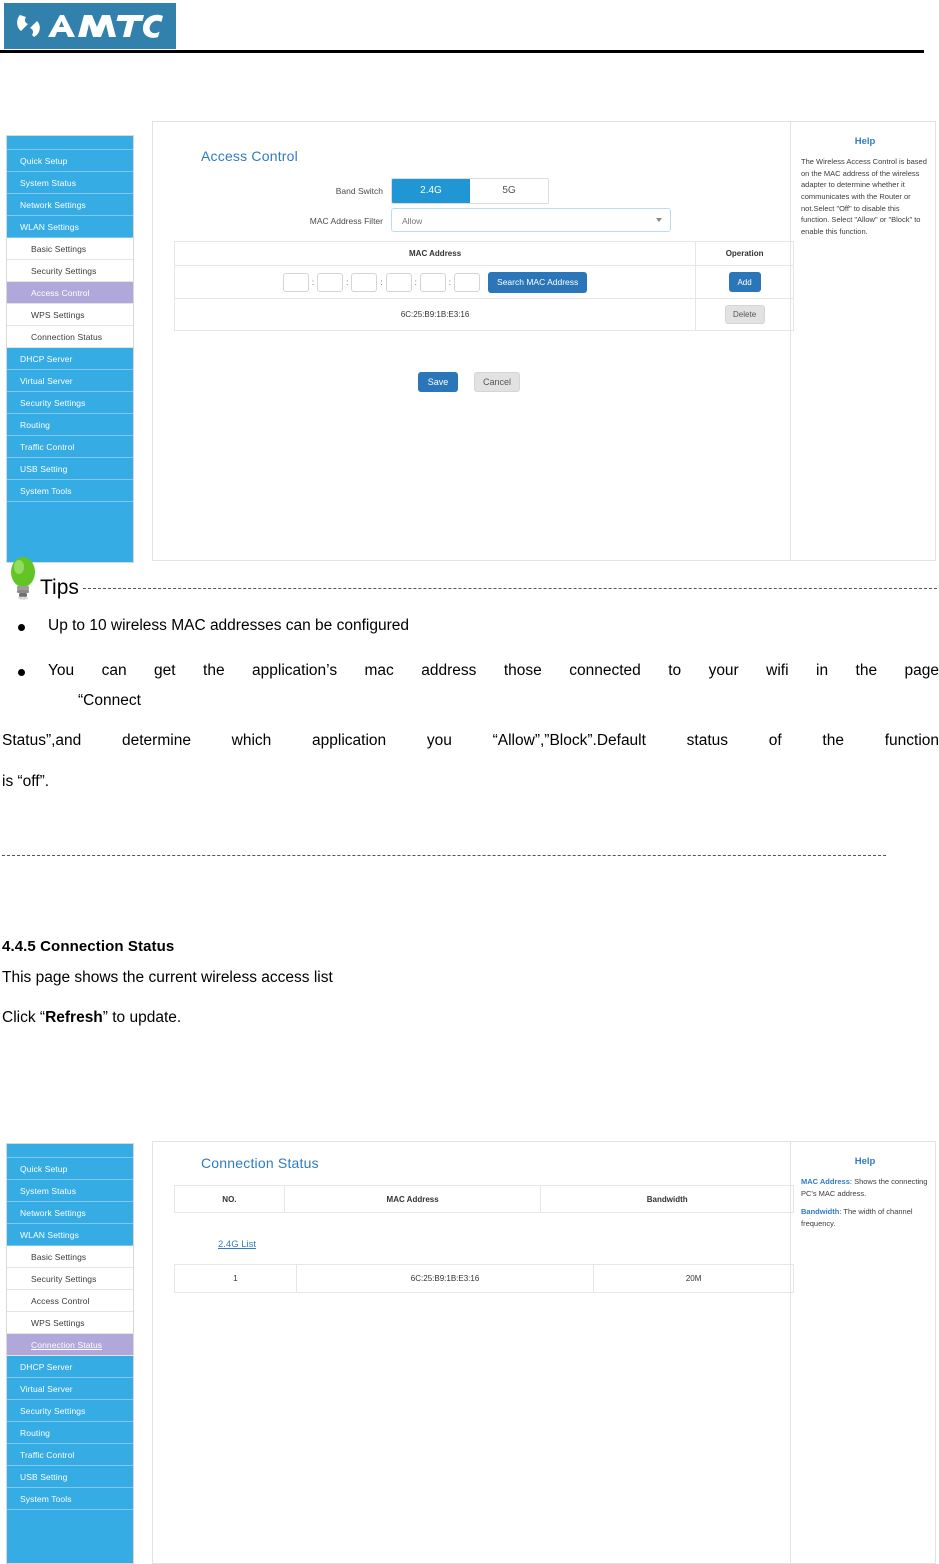 The width and height of the screenshot is (939, 1564). I want to click on add-cell: Add, so click(744, 282).